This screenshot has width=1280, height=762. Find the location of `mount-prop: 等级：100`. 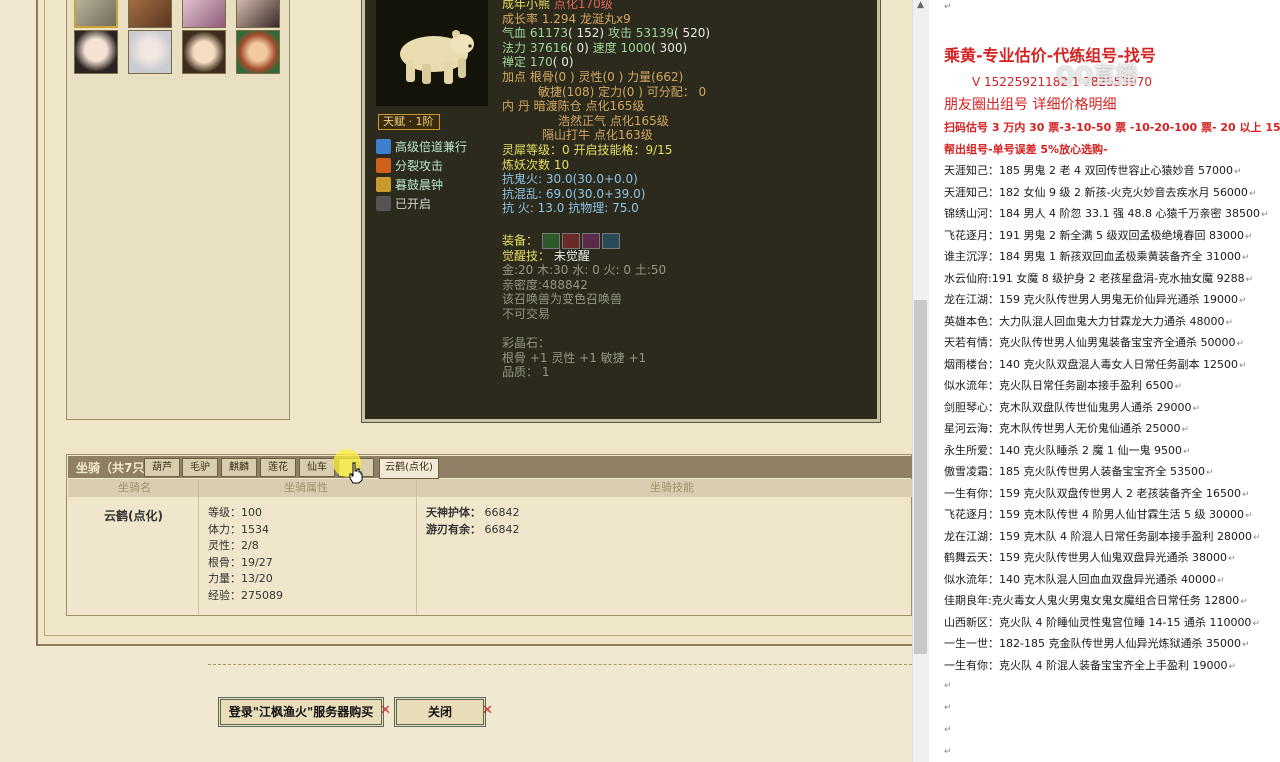

mount-prop: 等级：100 is located at coordinates (235, 512).